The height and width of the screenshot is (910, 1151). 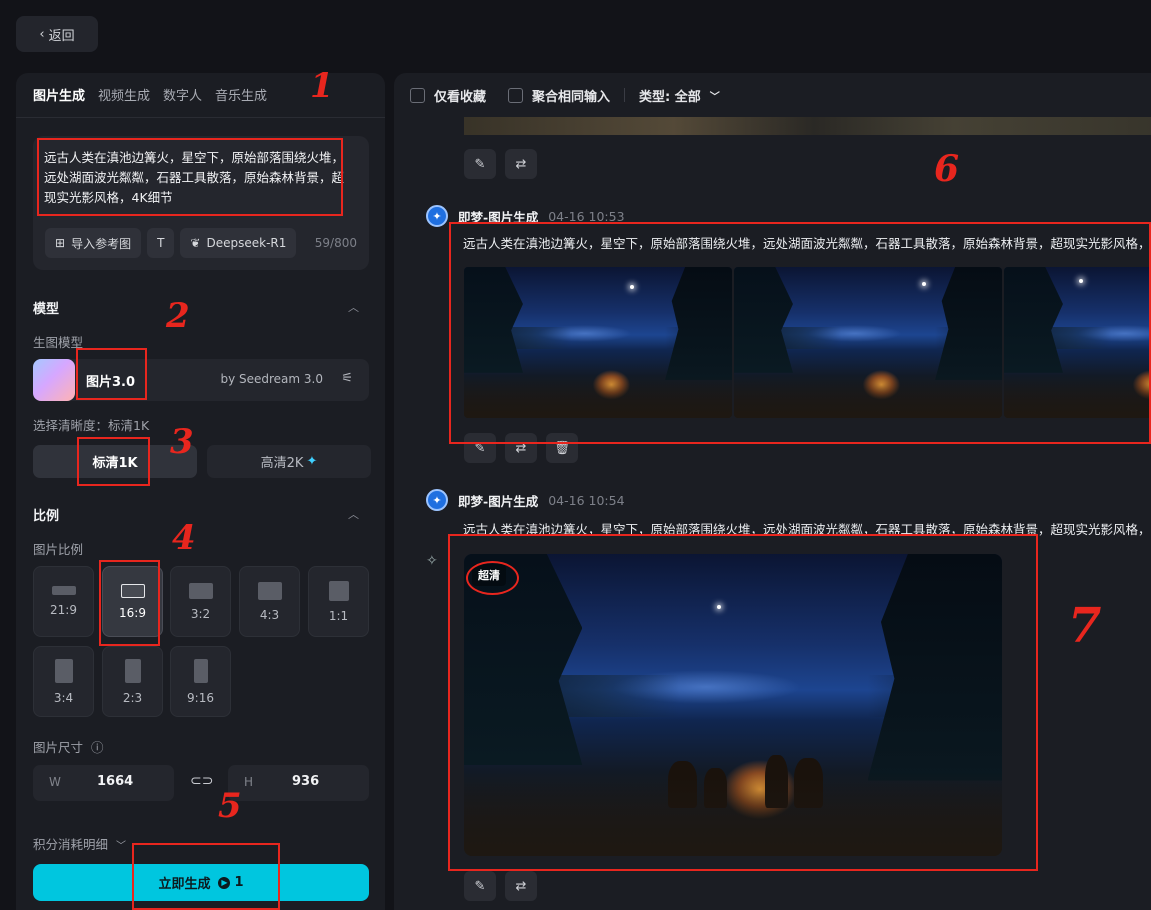 I want to click on resolution-2k-label: 高清2K, so click(x=282, y=463).